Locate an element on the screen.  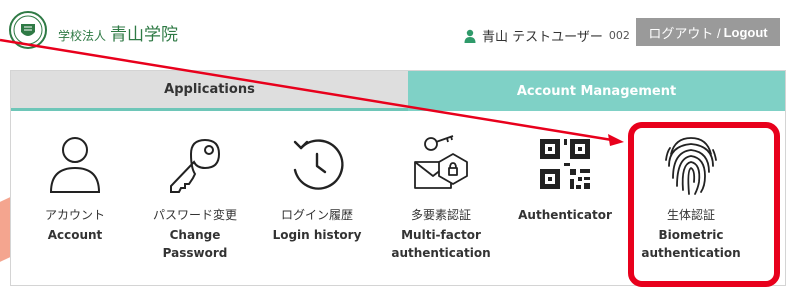
school-logo-icon is located at coordinates (28, 30).